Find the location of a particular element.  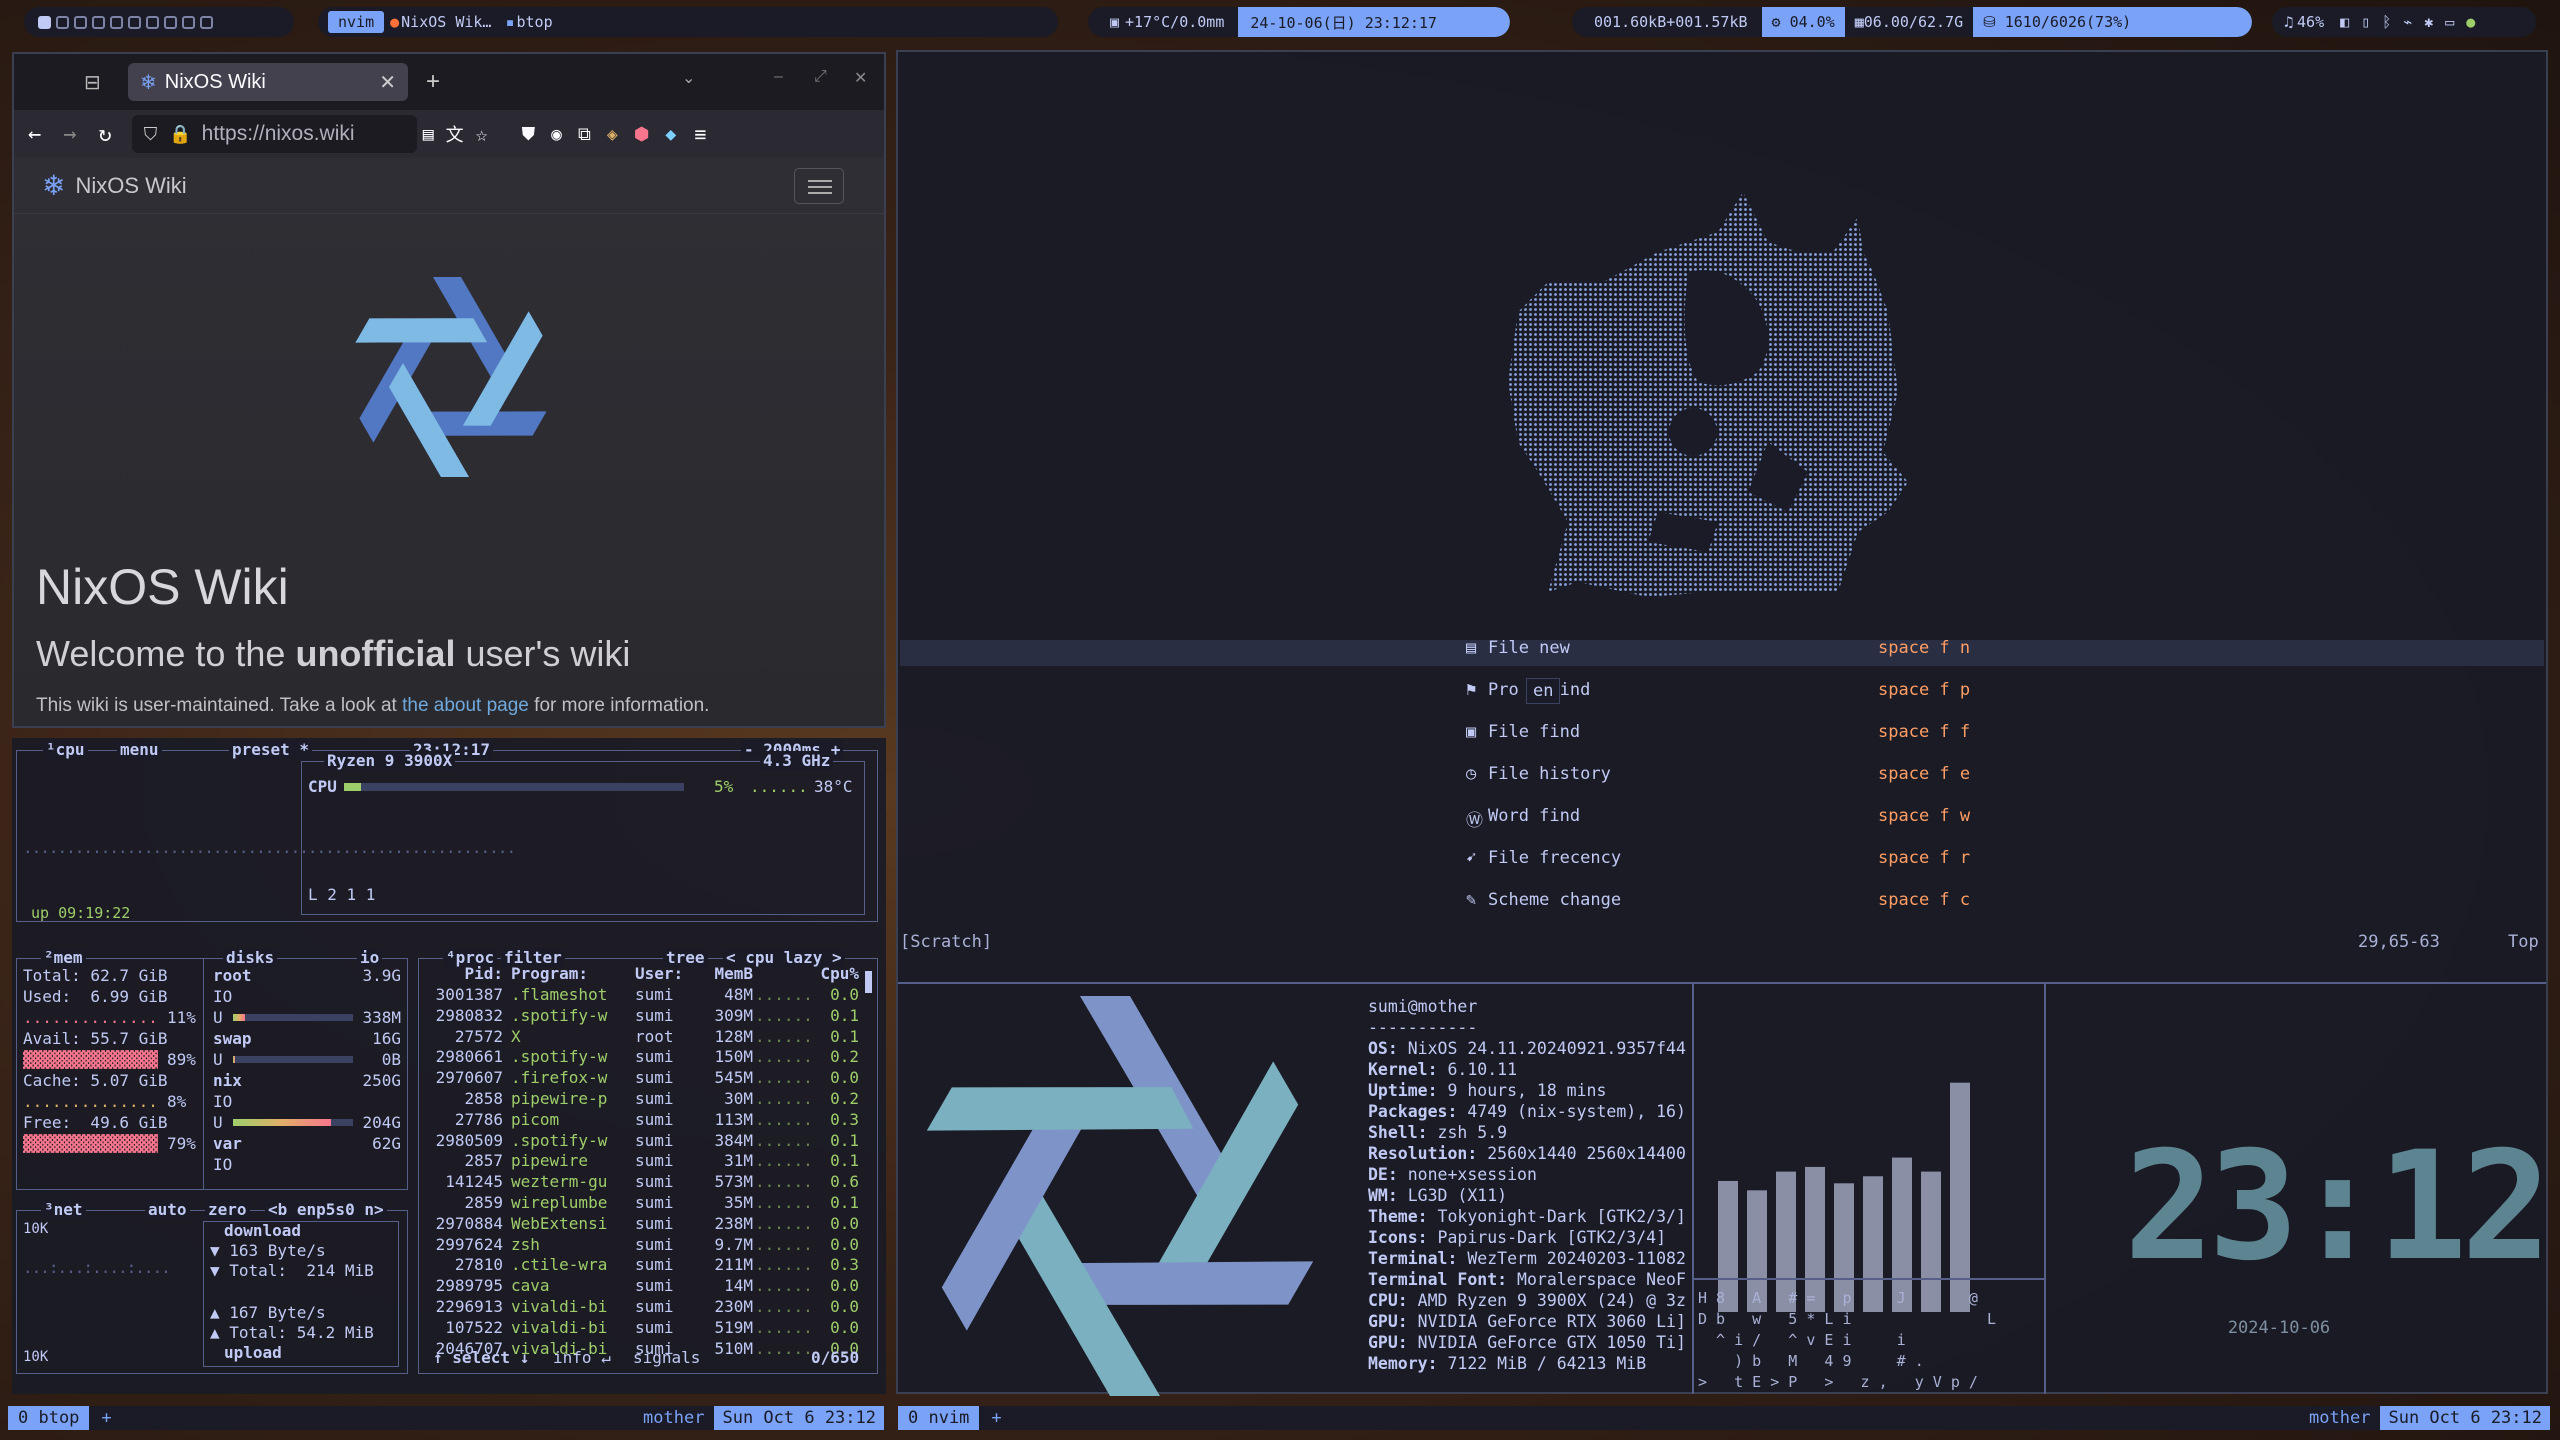

tab-nixos-wiki: ❄ NixOS Wiki ✕ is located at coordinates (268, 82).